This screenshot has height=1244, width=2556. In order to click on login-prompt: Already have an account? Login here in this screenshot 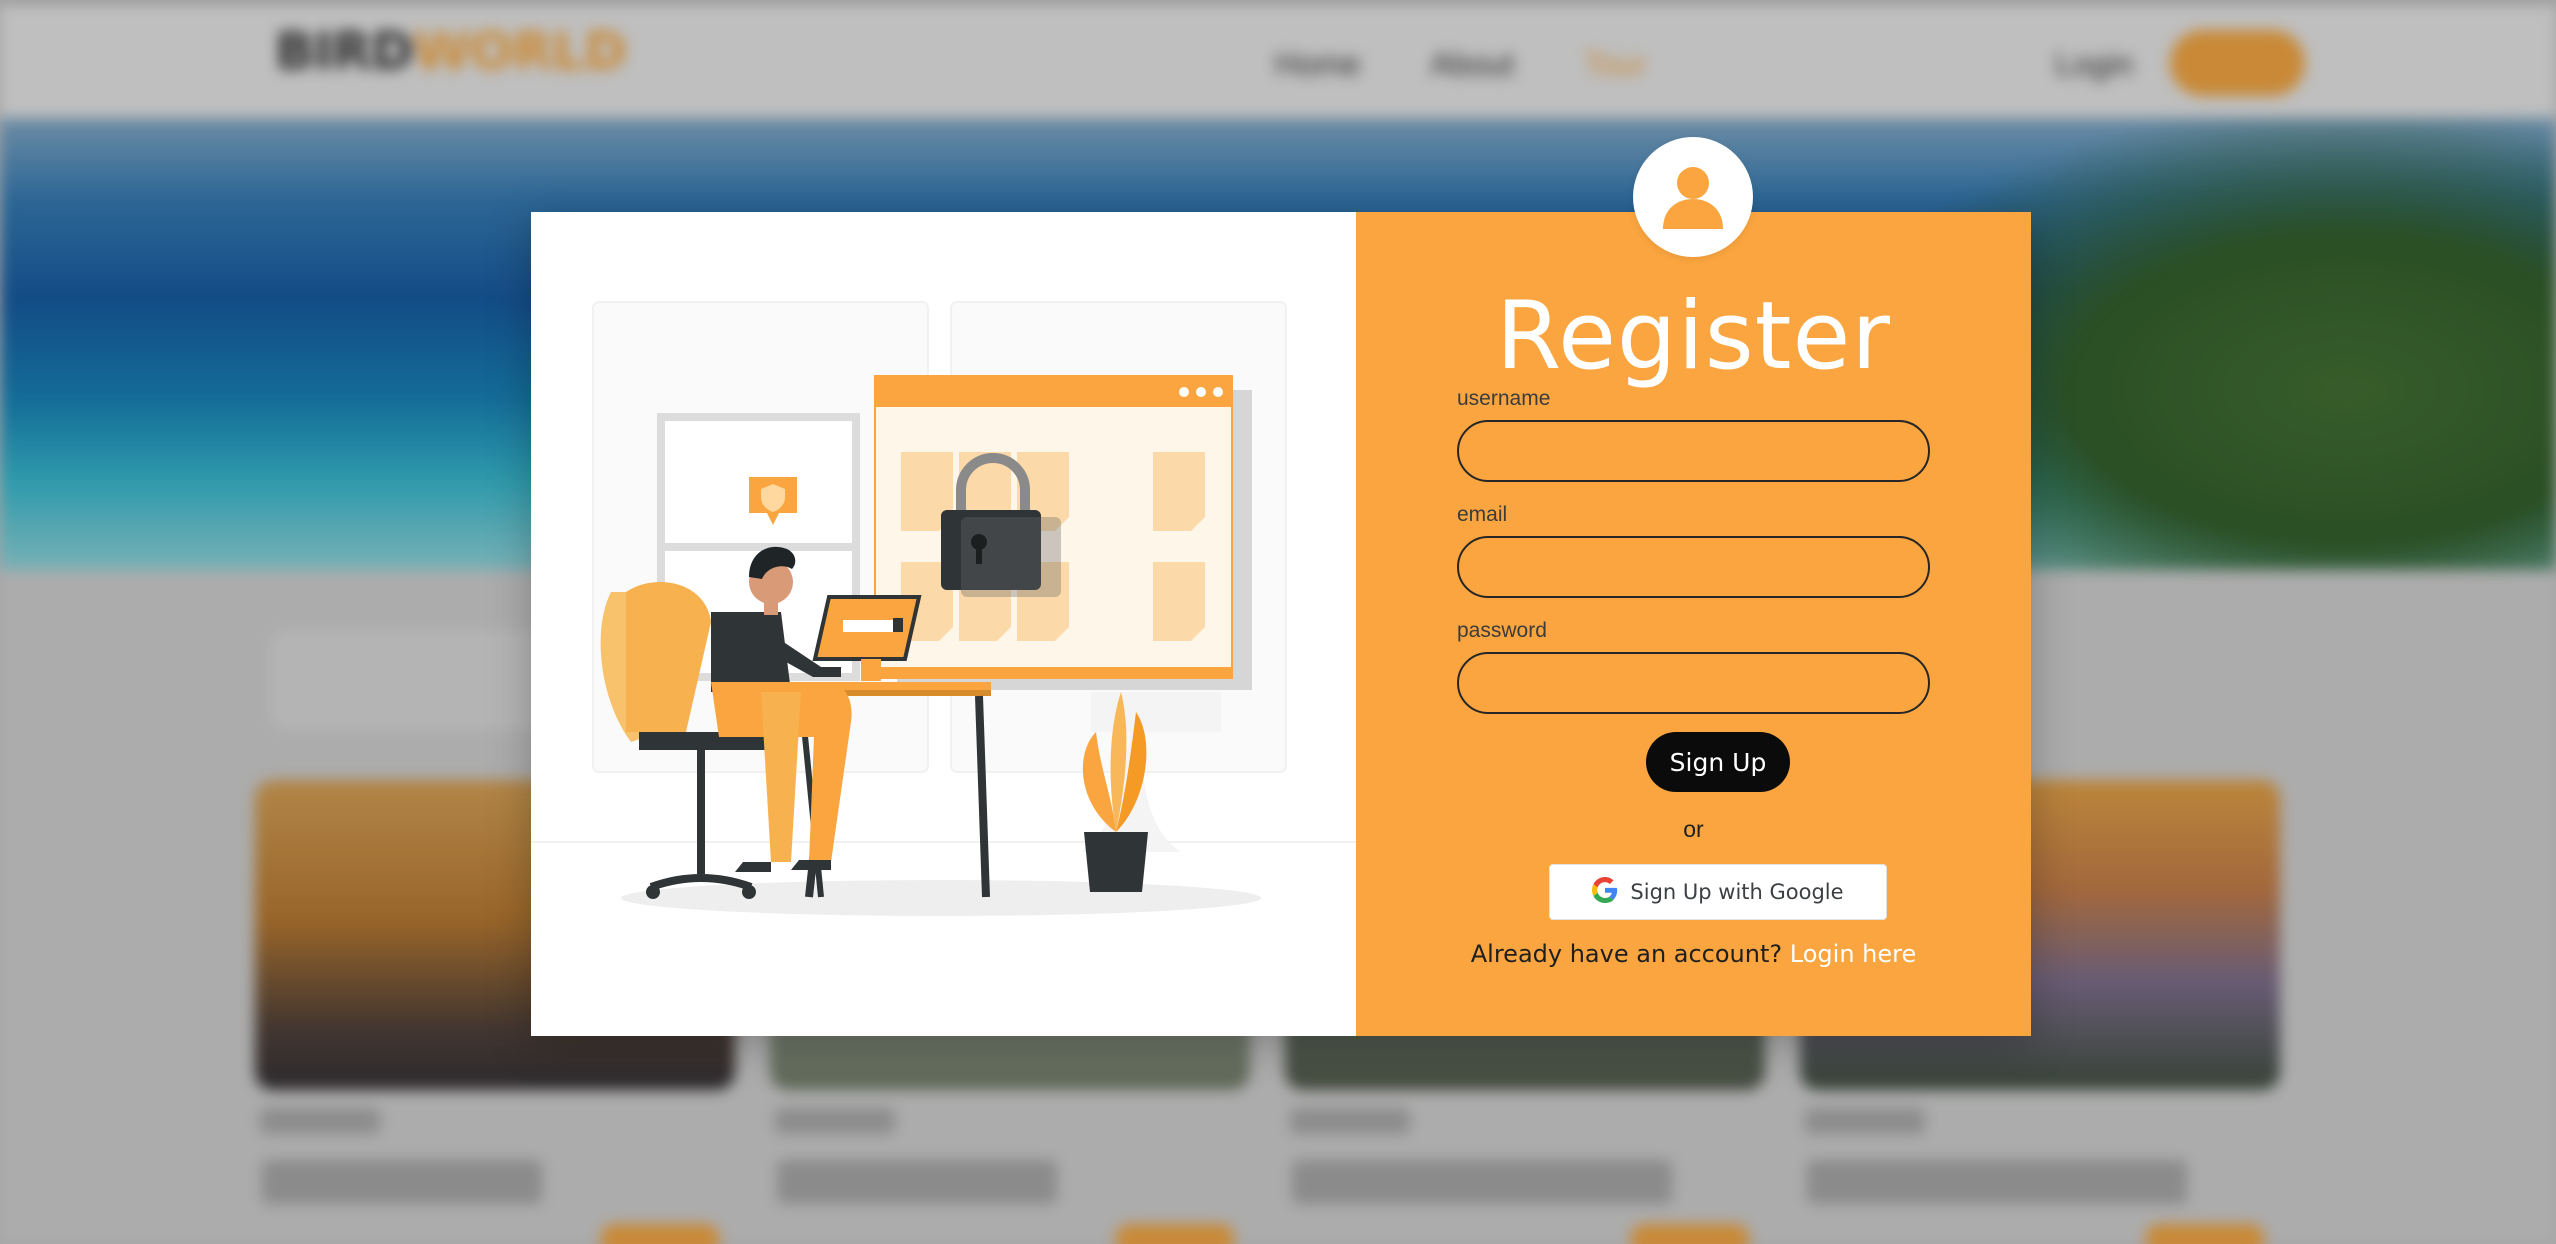, I will do `click(1693, 954)`.